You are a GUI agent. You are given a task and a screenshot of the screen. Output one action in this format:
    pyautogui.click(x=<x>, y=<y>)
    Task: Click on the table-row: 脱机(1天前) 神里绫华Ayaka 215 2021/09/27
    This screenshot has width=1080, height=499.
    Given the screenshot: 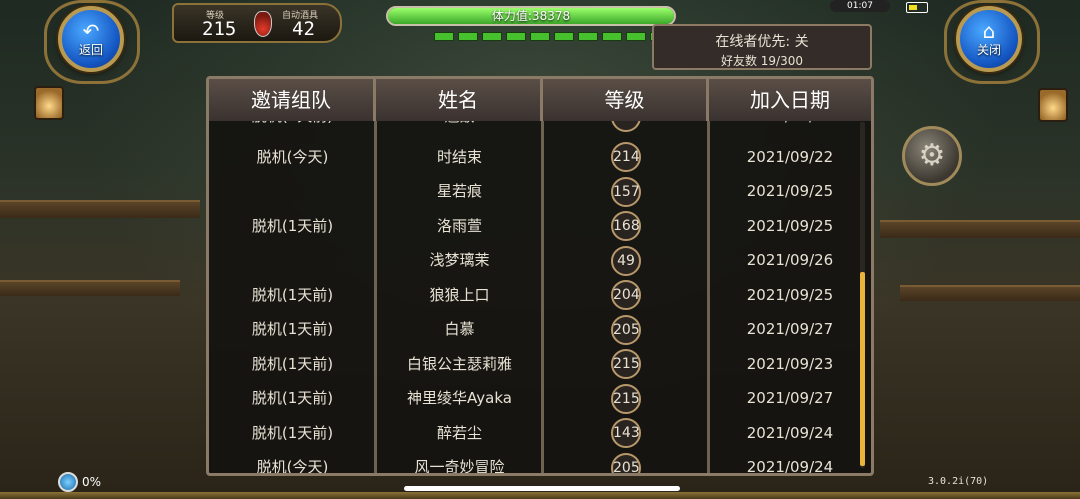 What is the action you would take?
    pyautogui.click(x=540, y=398)
    